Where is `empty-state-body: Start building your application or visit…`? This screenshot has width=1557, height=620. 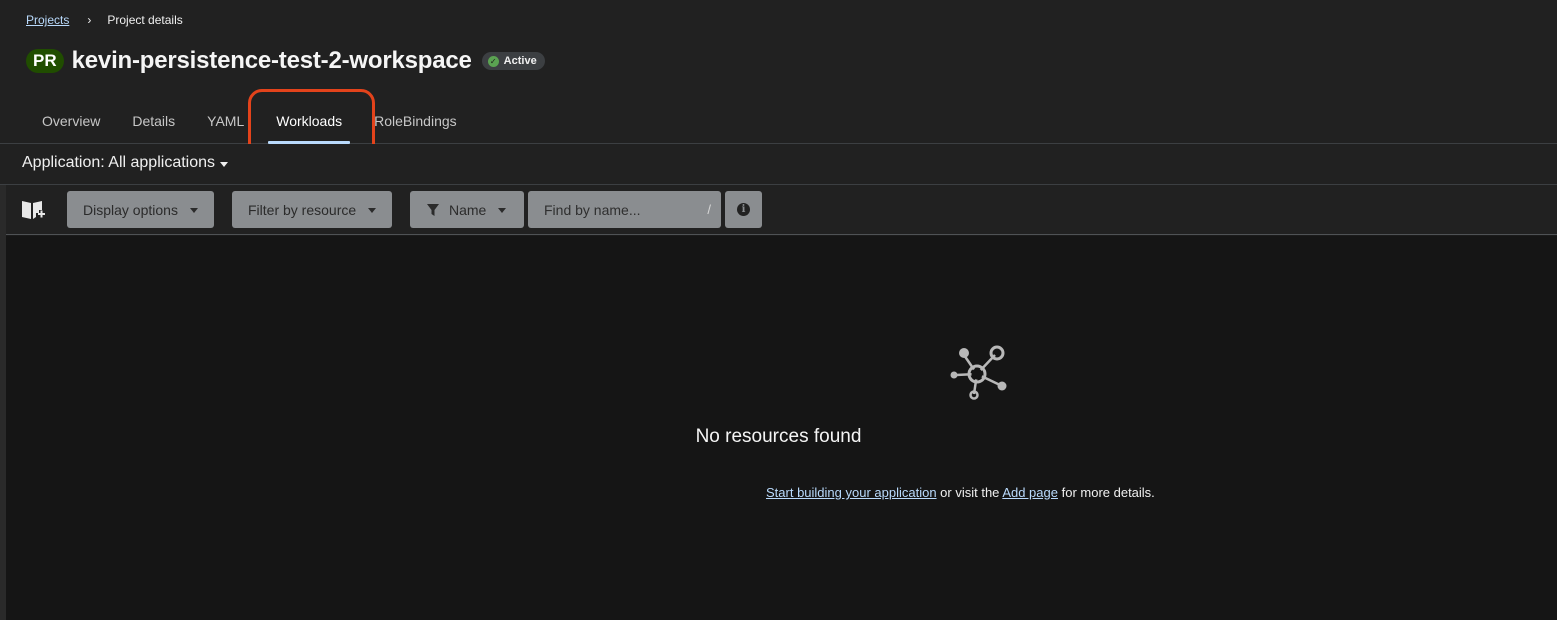 empty-state-body: Start building your application or visit… is located at coordinates (960, 492).